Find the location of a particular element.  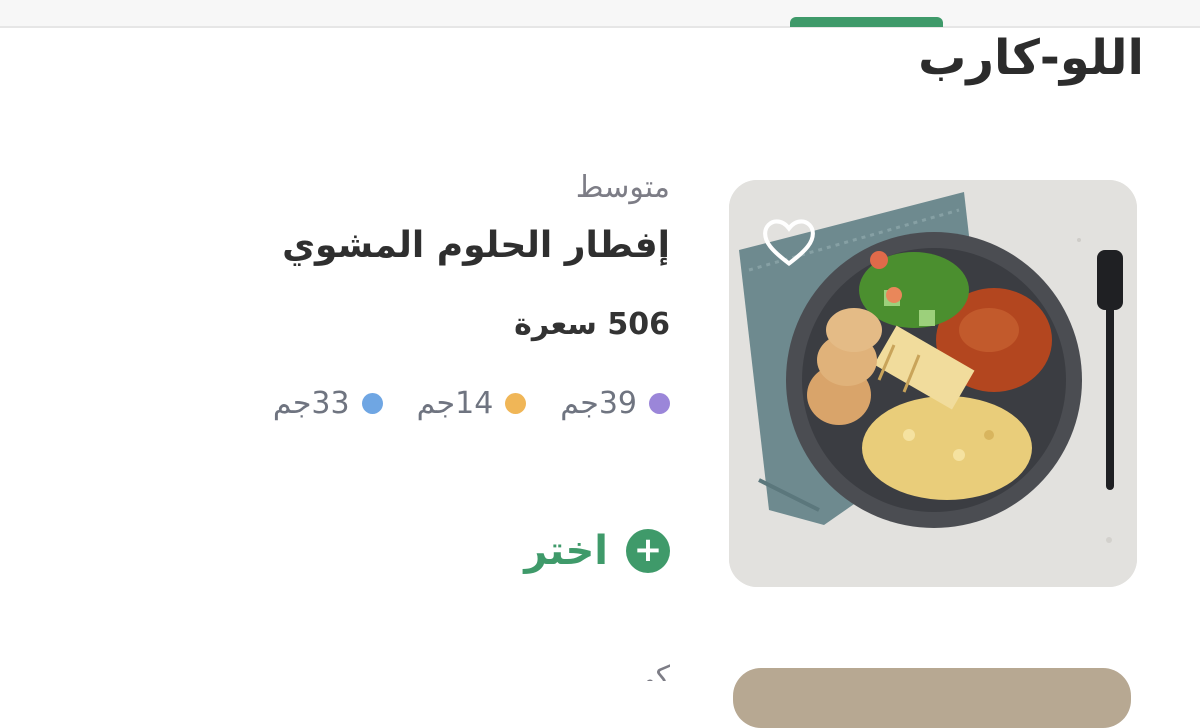

section-title: اللو-كارب is located at coordinates (1031, 58).